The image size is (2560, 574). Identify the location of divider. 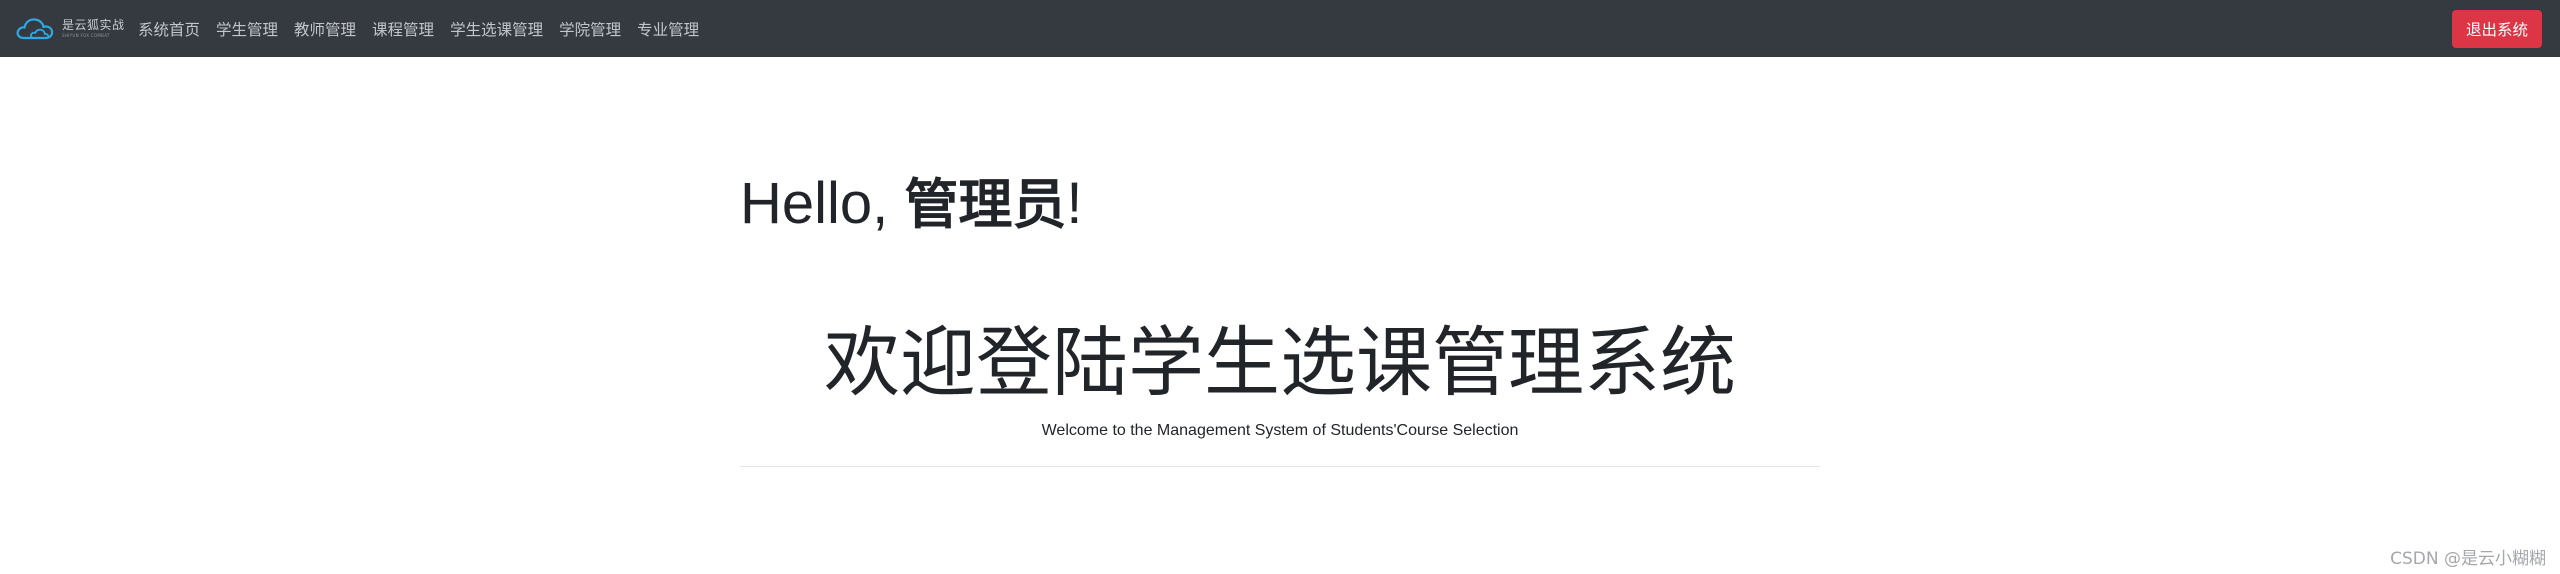
(1280, 466).